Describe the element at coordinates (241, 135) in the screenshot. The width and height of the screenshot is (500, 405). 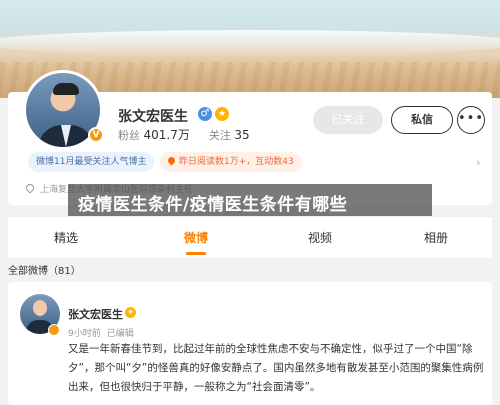
I see `following-count: 35` at that location.